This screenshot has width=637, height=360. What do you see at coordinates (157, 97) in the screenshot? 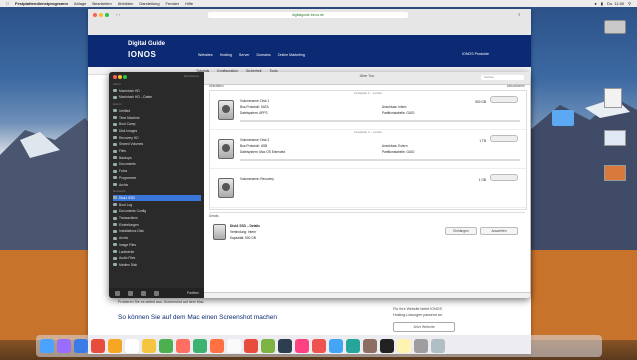
I see `sidebar-item: Macintosh HD – Daten` at bounding box center [157, 97].